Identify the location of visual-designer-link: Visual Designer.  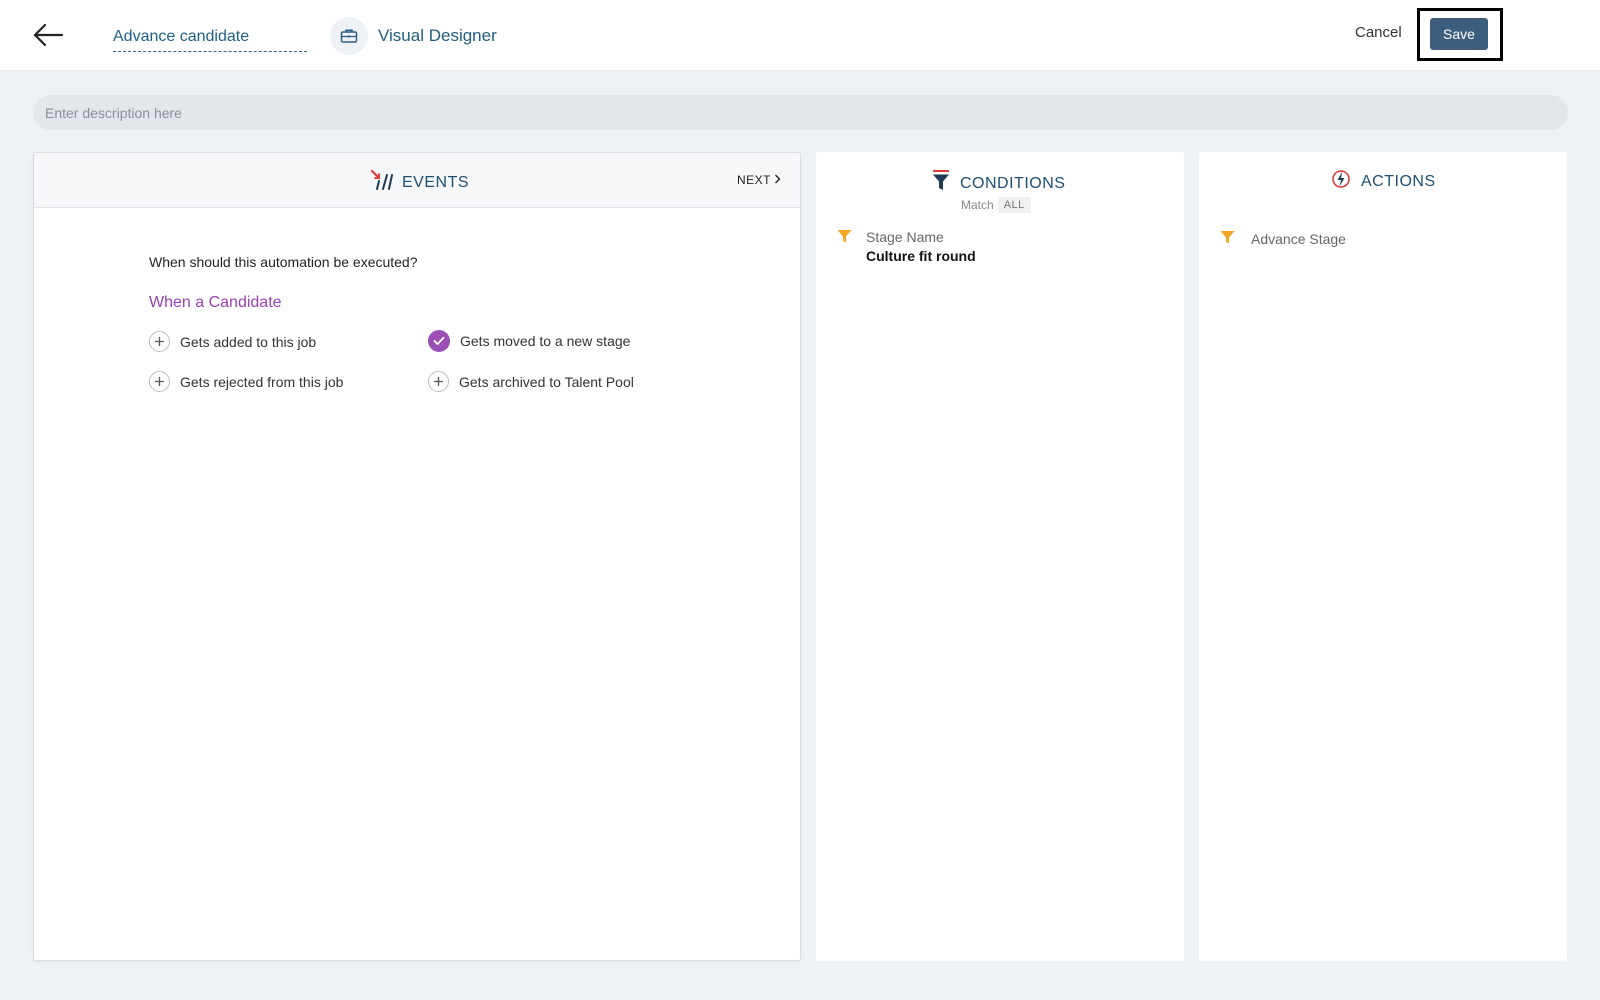
(437, 36).